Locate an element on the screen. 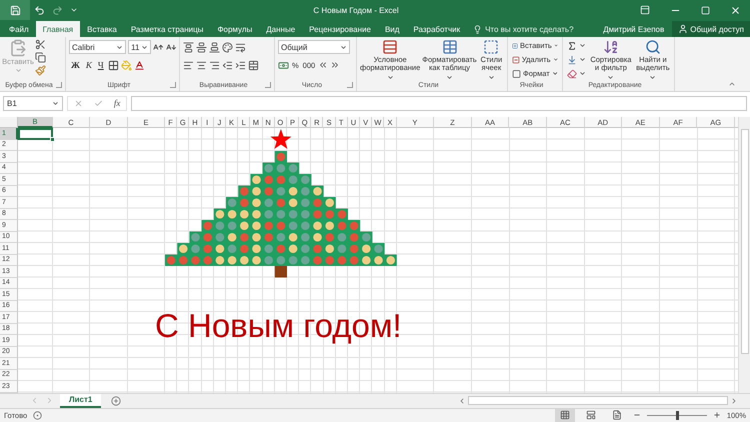 The height and width of the screenshot is (422, 750). clear-button is located at coordinates (576, 73).